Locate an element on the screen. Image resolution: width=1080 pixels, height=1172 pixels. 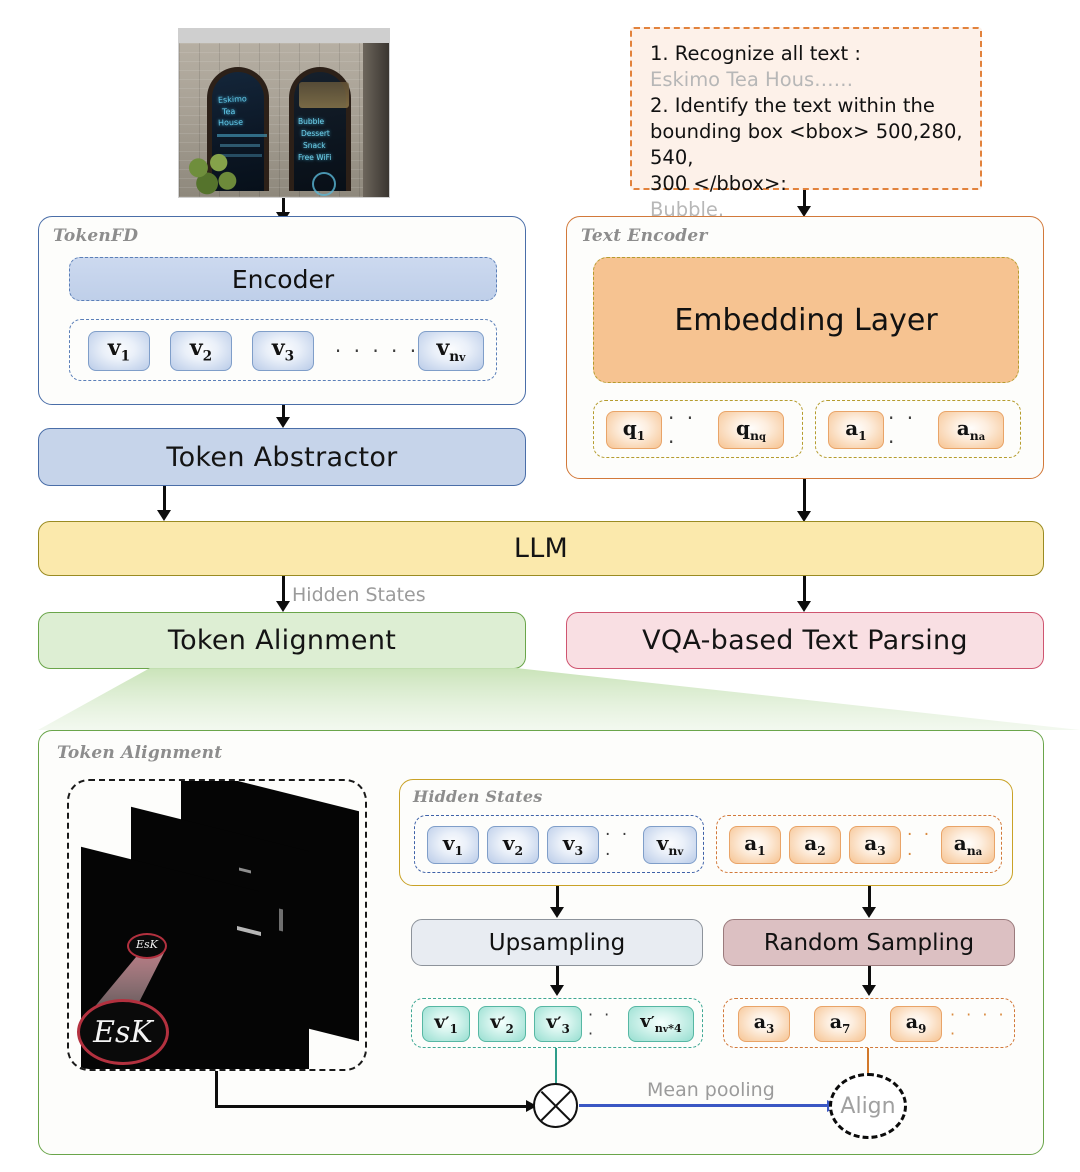
hidden-states-title: Hidden States is located at coordinates (478, 796).